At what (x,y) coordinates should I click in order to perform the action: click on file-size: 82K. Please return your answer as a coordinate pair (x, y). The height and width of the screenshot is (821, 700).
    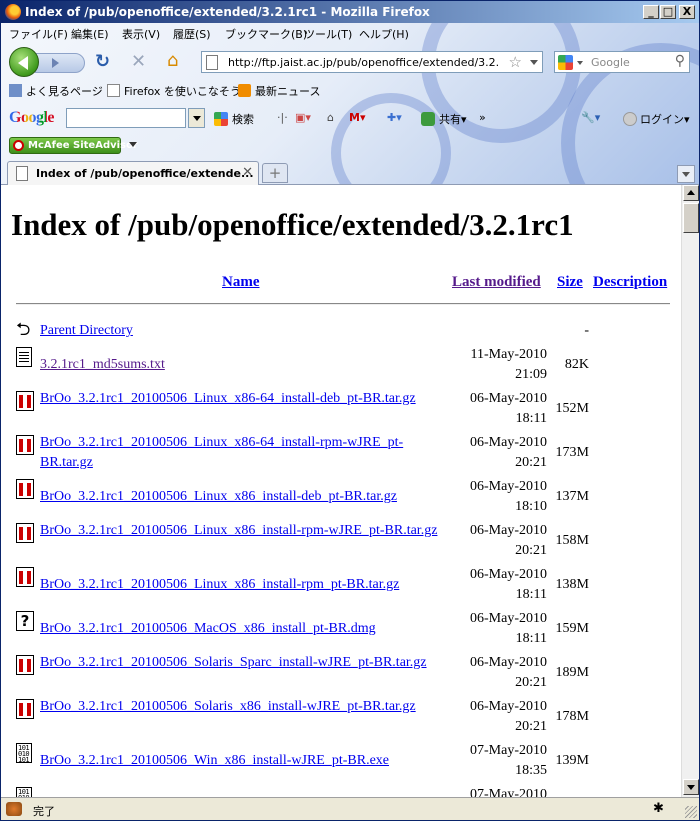
    Looking at the image, I should click on (576, 364).